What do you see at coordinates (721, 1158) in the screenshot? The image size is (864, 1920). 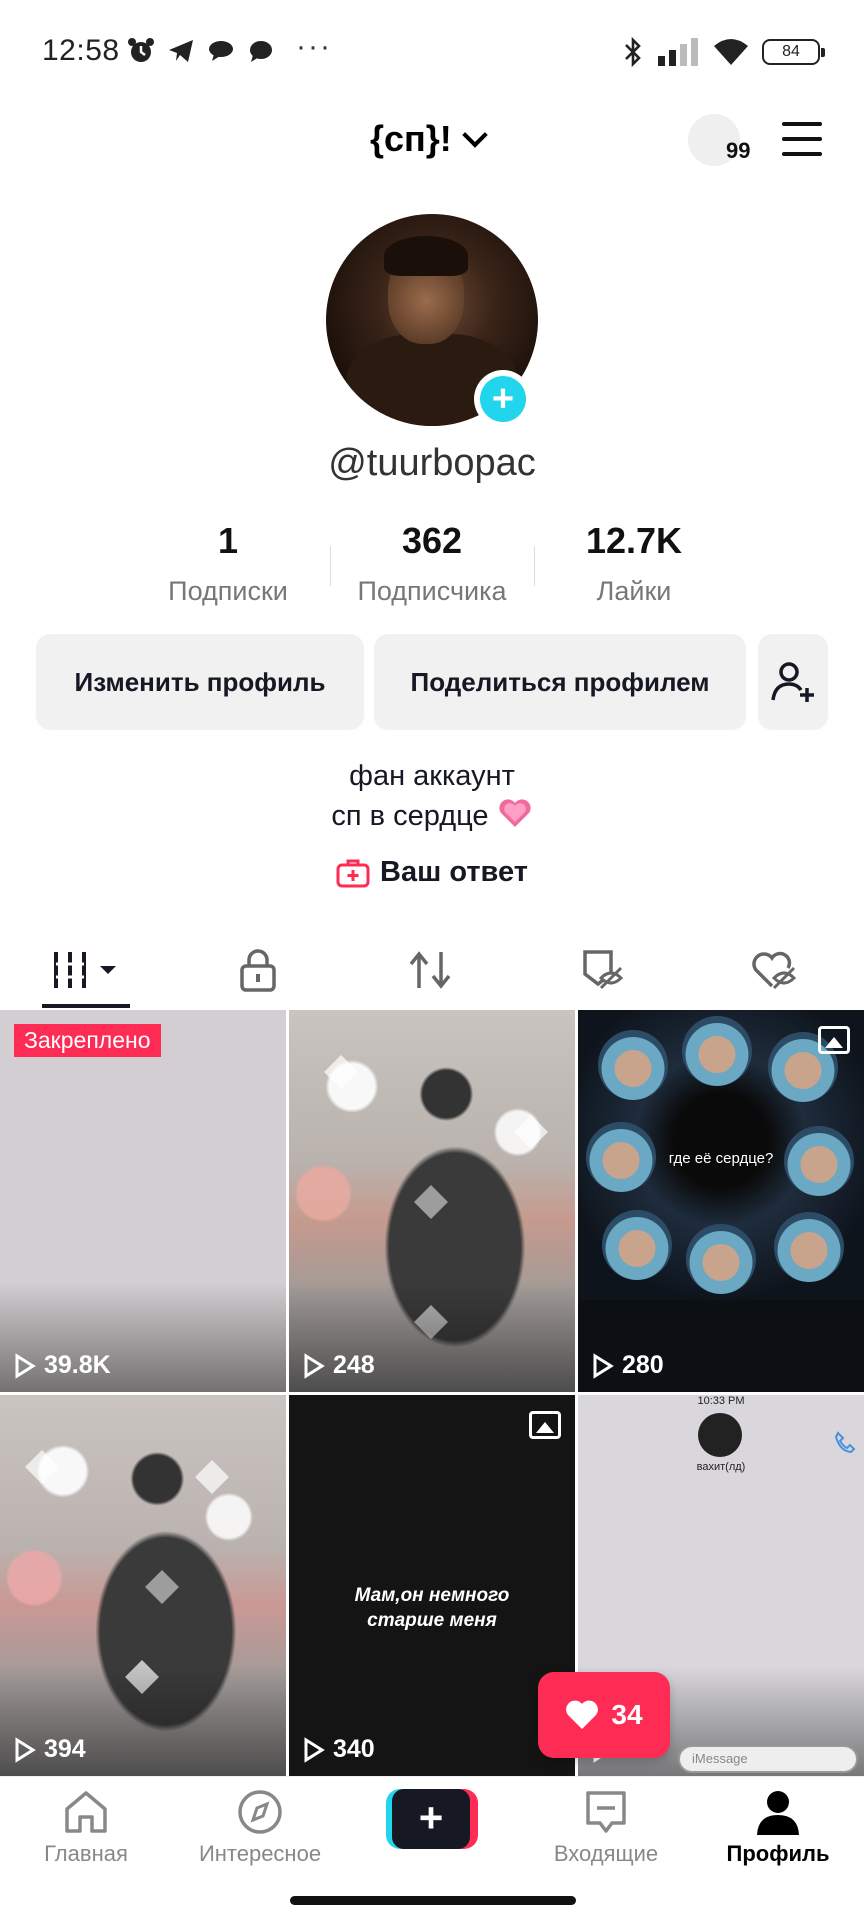 I see `photo-caption: где её сердце?` at bounding box center [721, 1158].